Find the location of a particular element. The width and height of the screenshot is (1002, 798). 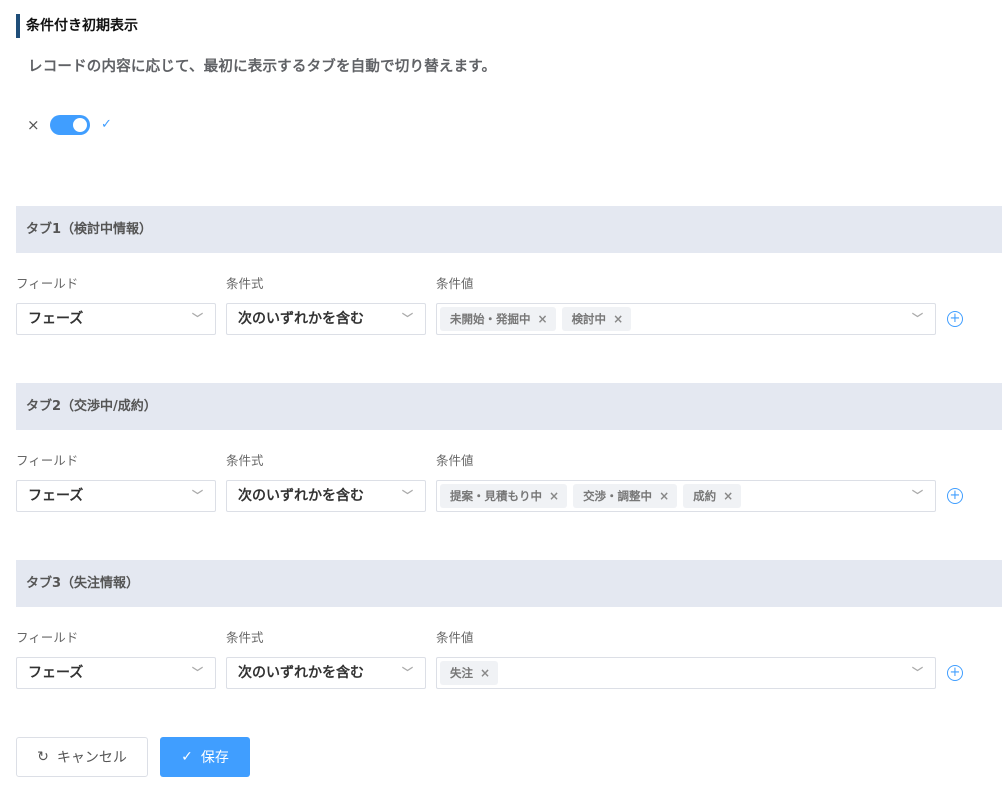

value-tag-label: 未開始・発掘中 is located at coordinates (490, 319).